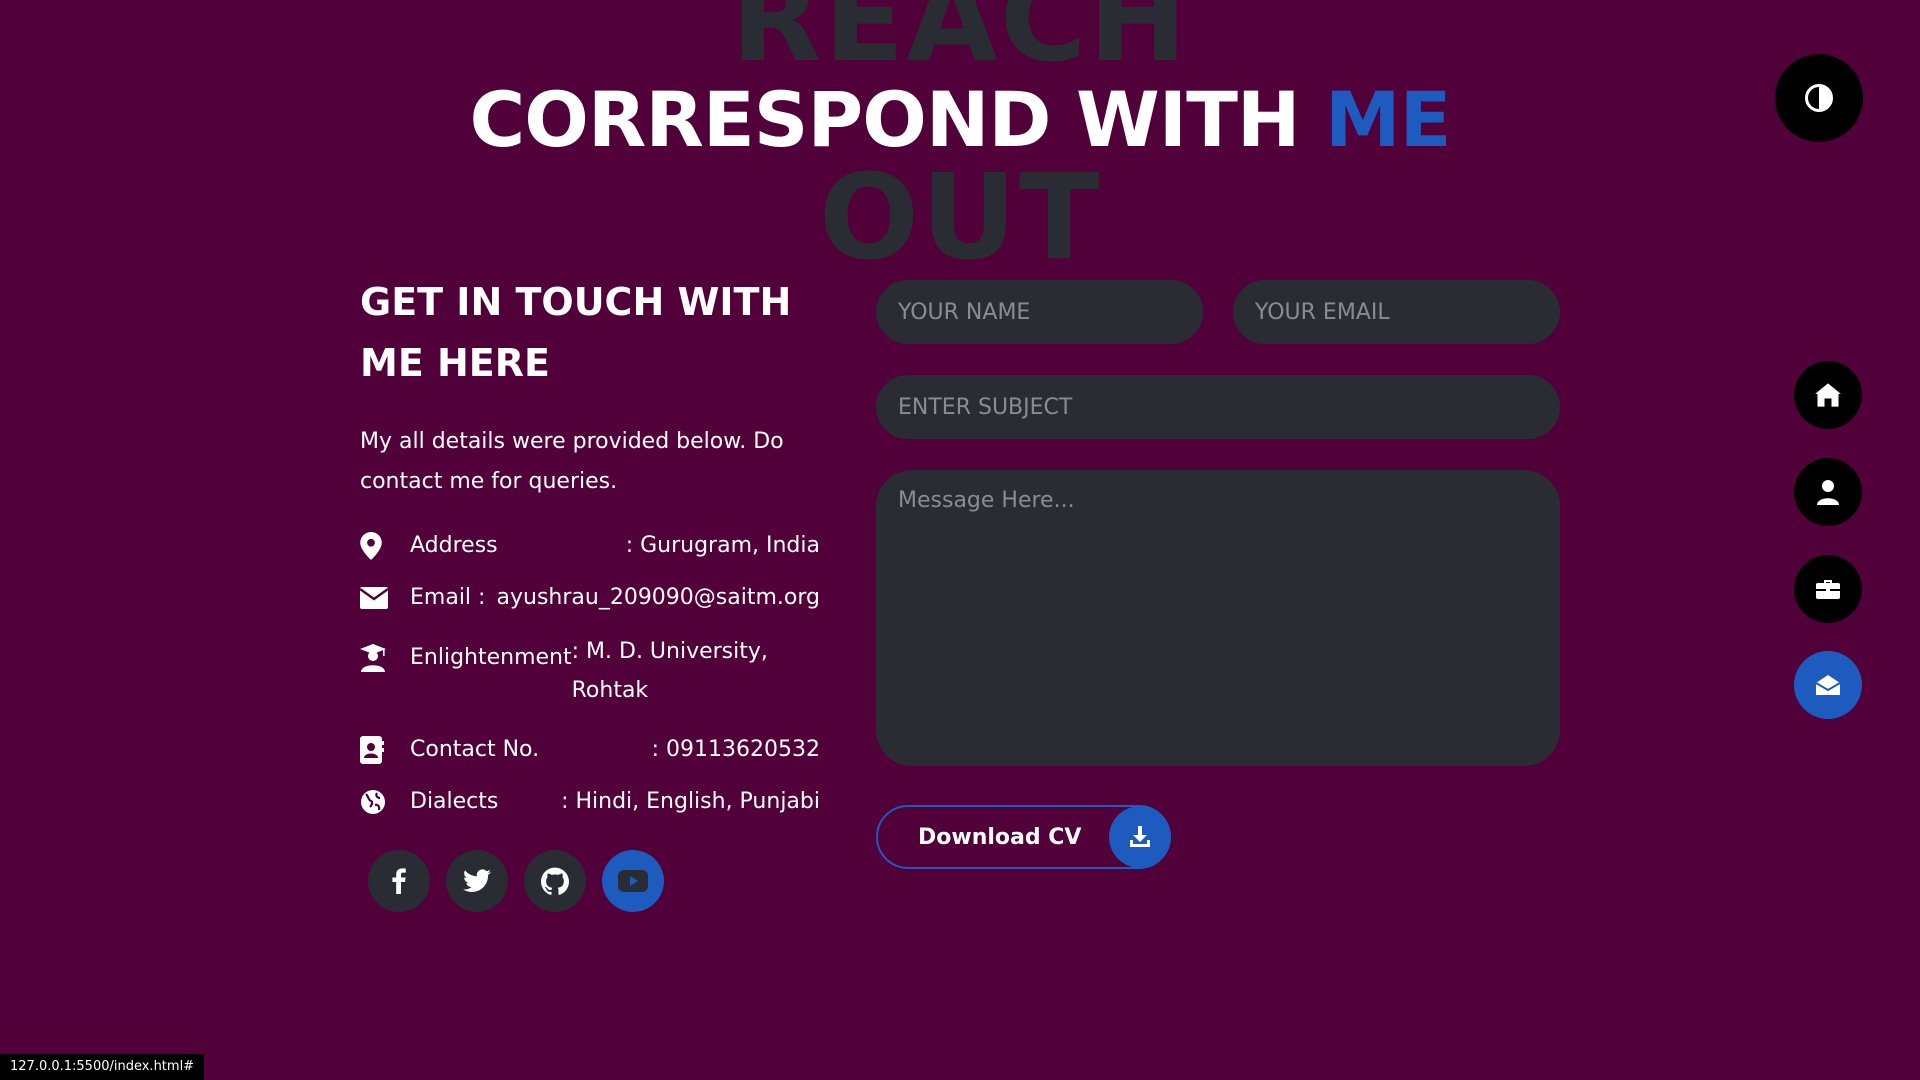 The height and width of the screenshot is (1080, 1920). I want to click on user-icon, so click(1828, 492).